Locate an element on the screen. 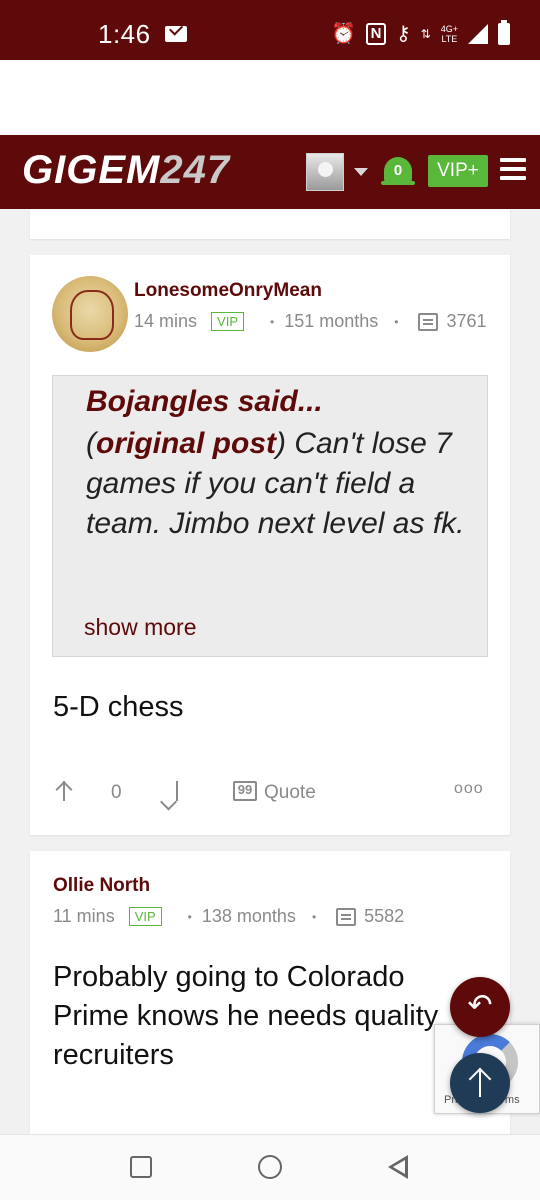  back-icon is located at coordinates (398, 1167).